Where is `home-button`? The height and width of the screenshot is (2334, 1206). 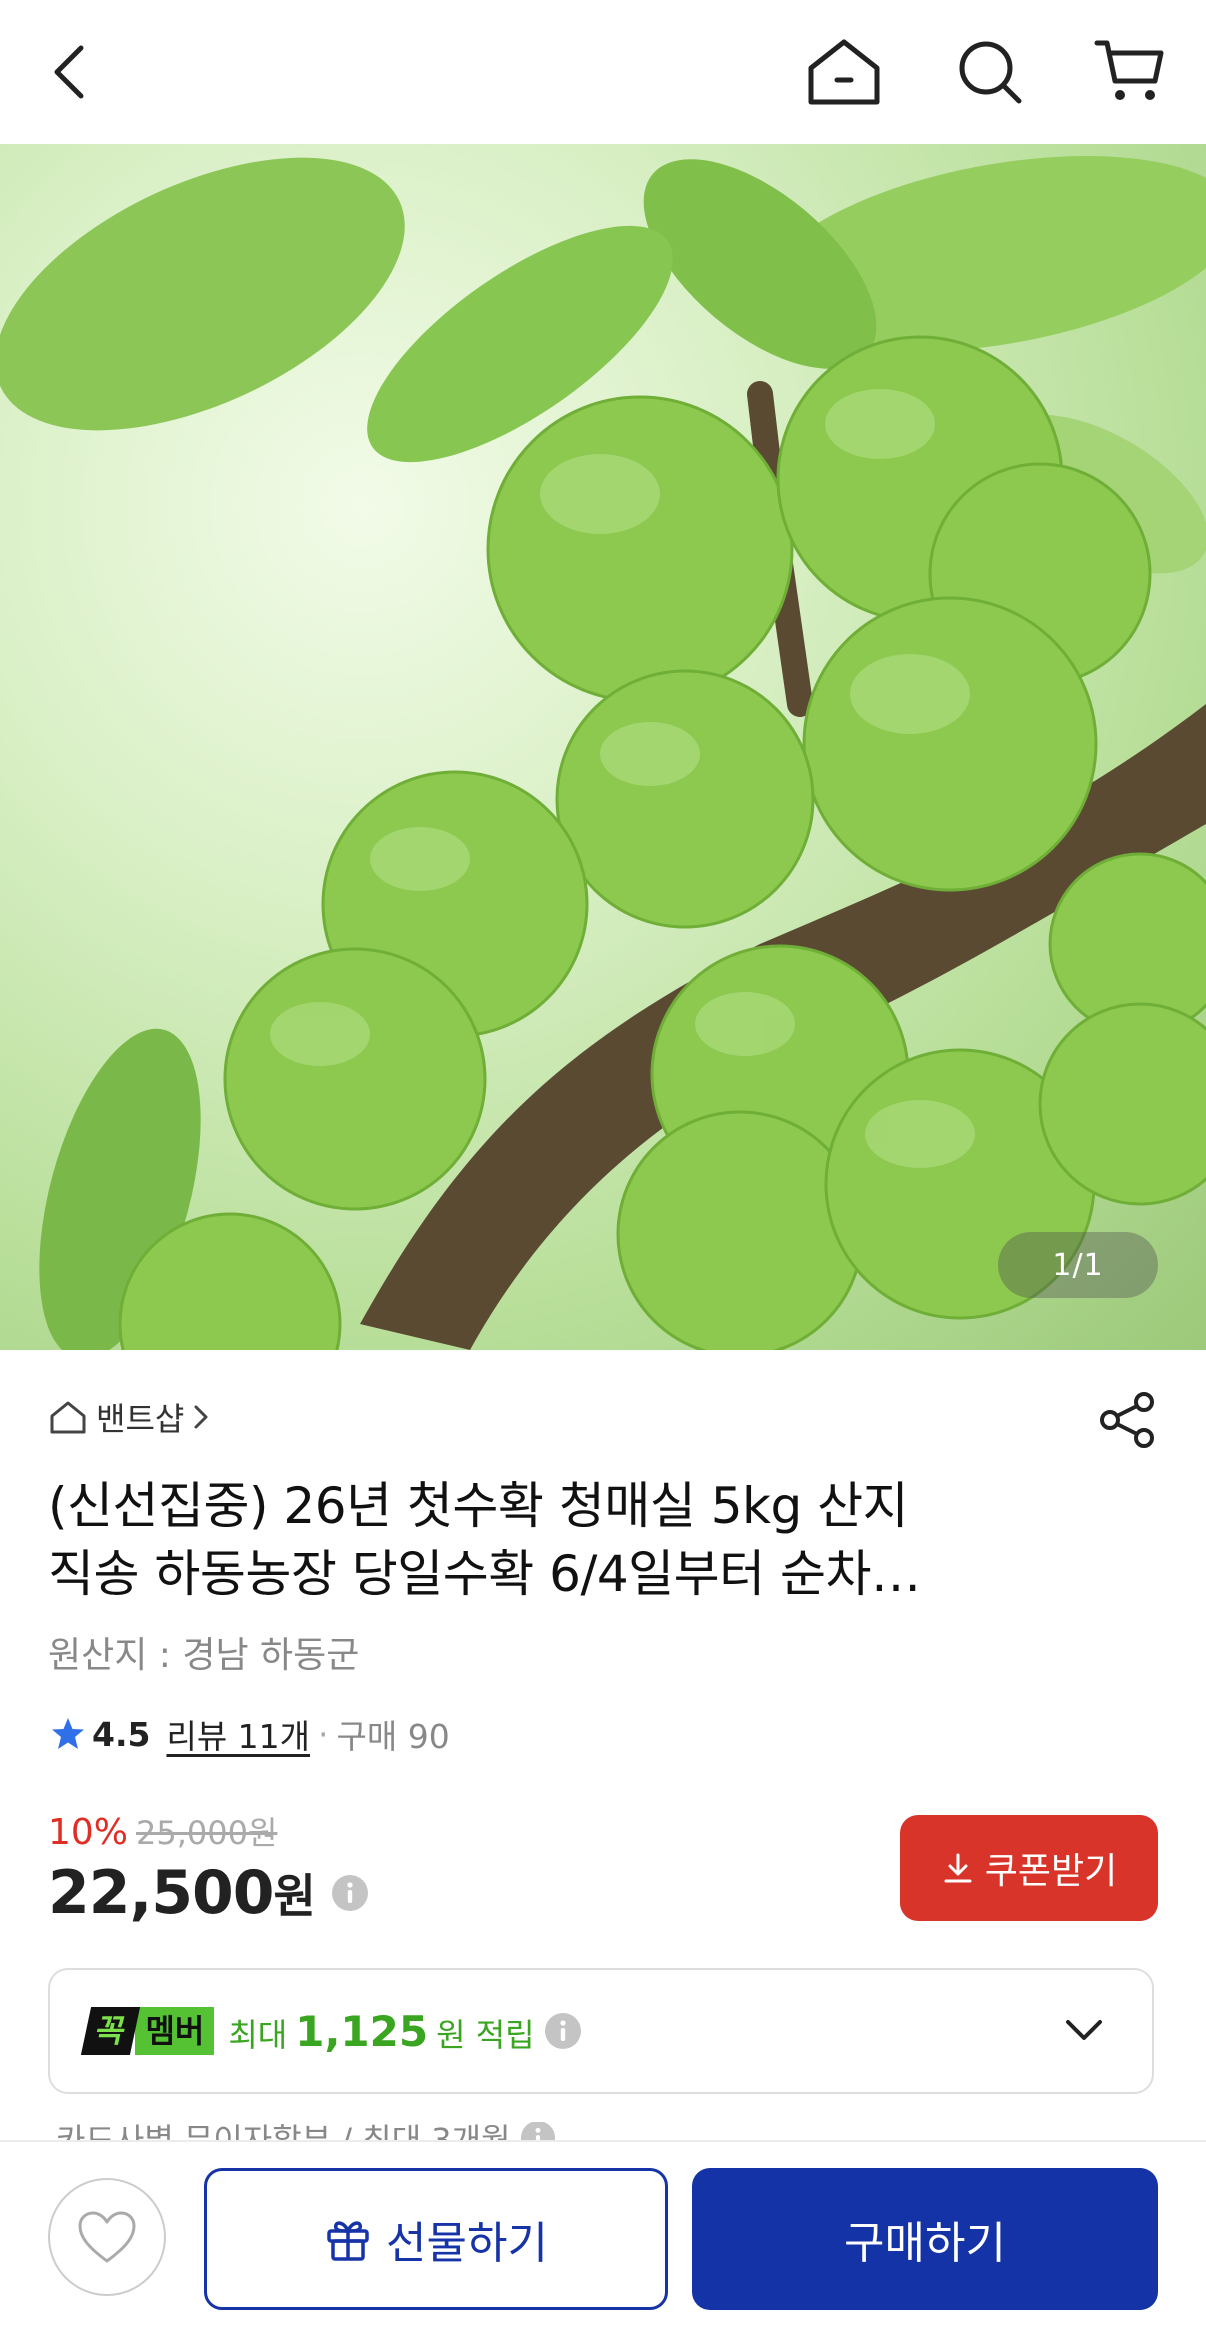
home-button is located at coordinates (844, 72).